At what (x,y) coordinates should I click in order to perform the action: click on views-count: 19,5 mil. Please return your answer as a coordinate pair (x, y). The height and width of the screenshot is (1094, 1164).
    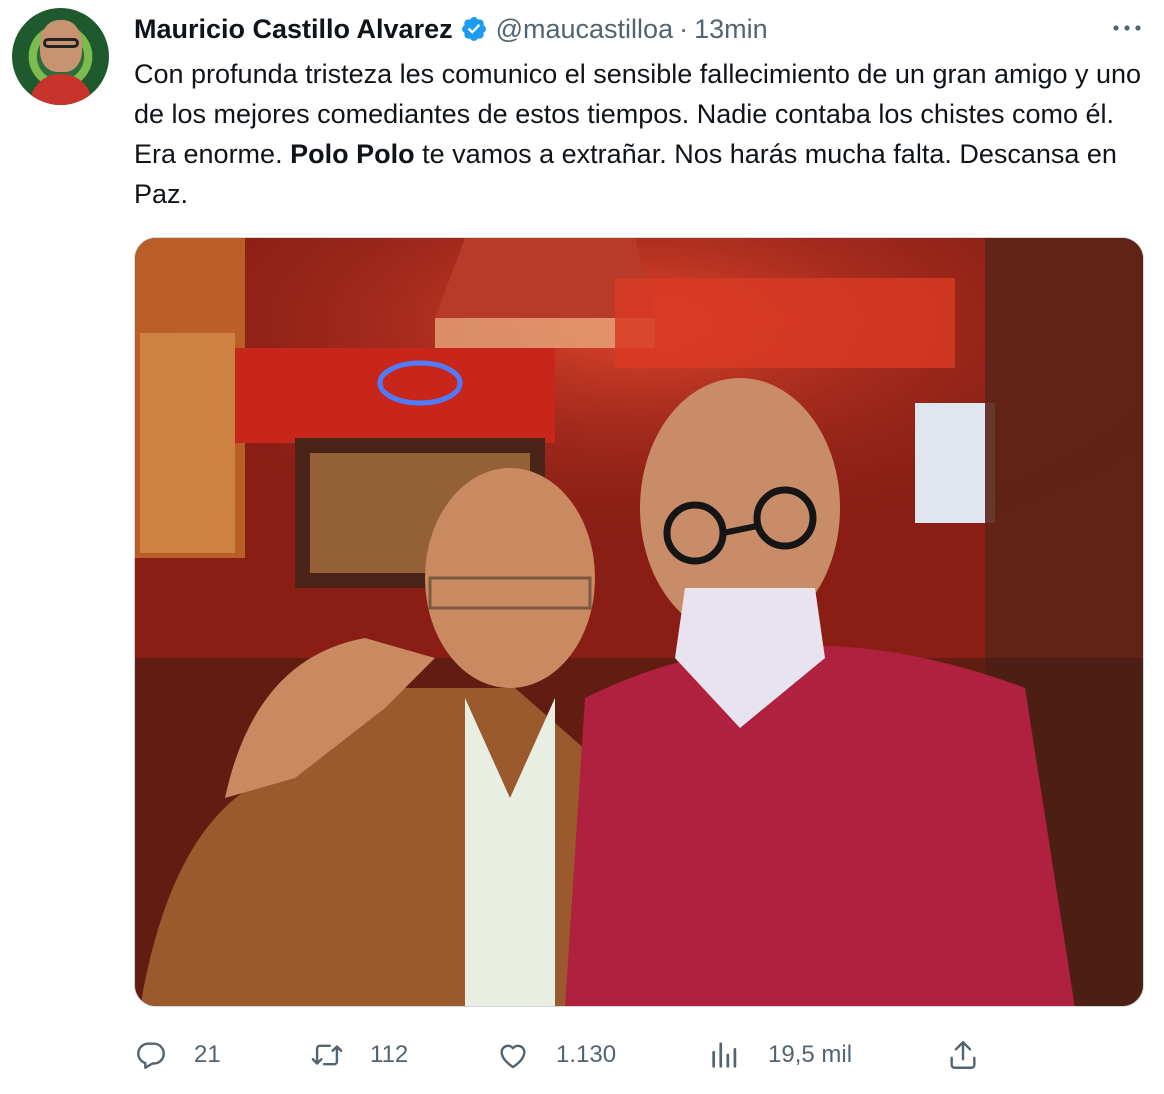
    Looking at the image, I should click on (810, 1054).